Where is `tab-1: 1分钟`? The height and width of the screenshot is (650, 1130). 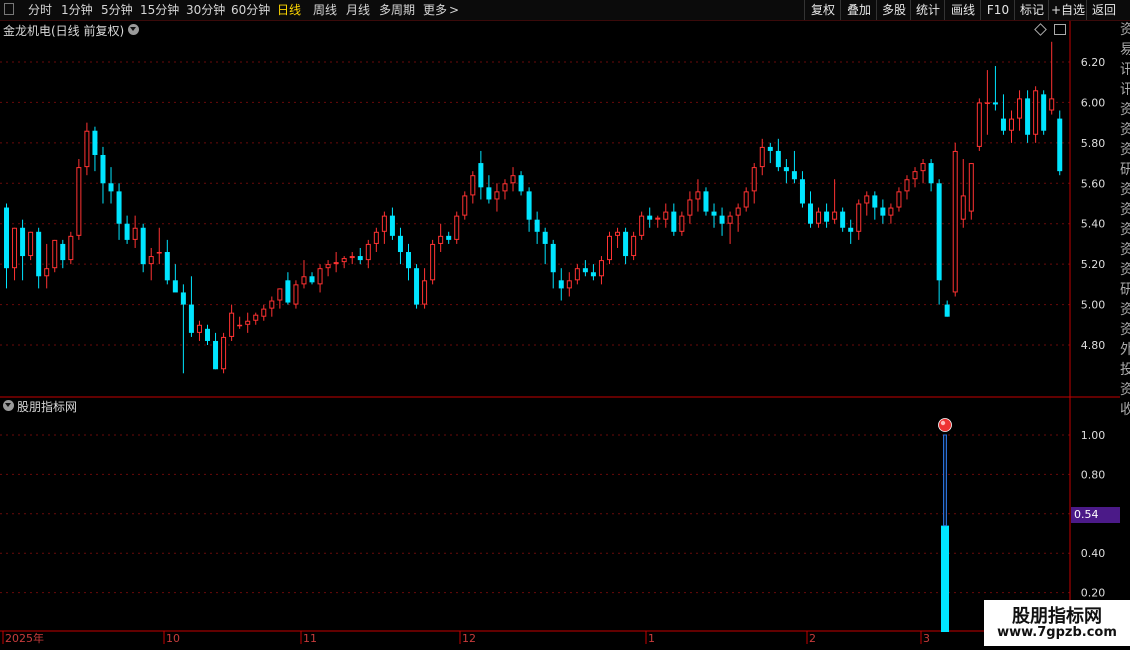 tab-1: 1分钟 is located at coordinates (77, 10).